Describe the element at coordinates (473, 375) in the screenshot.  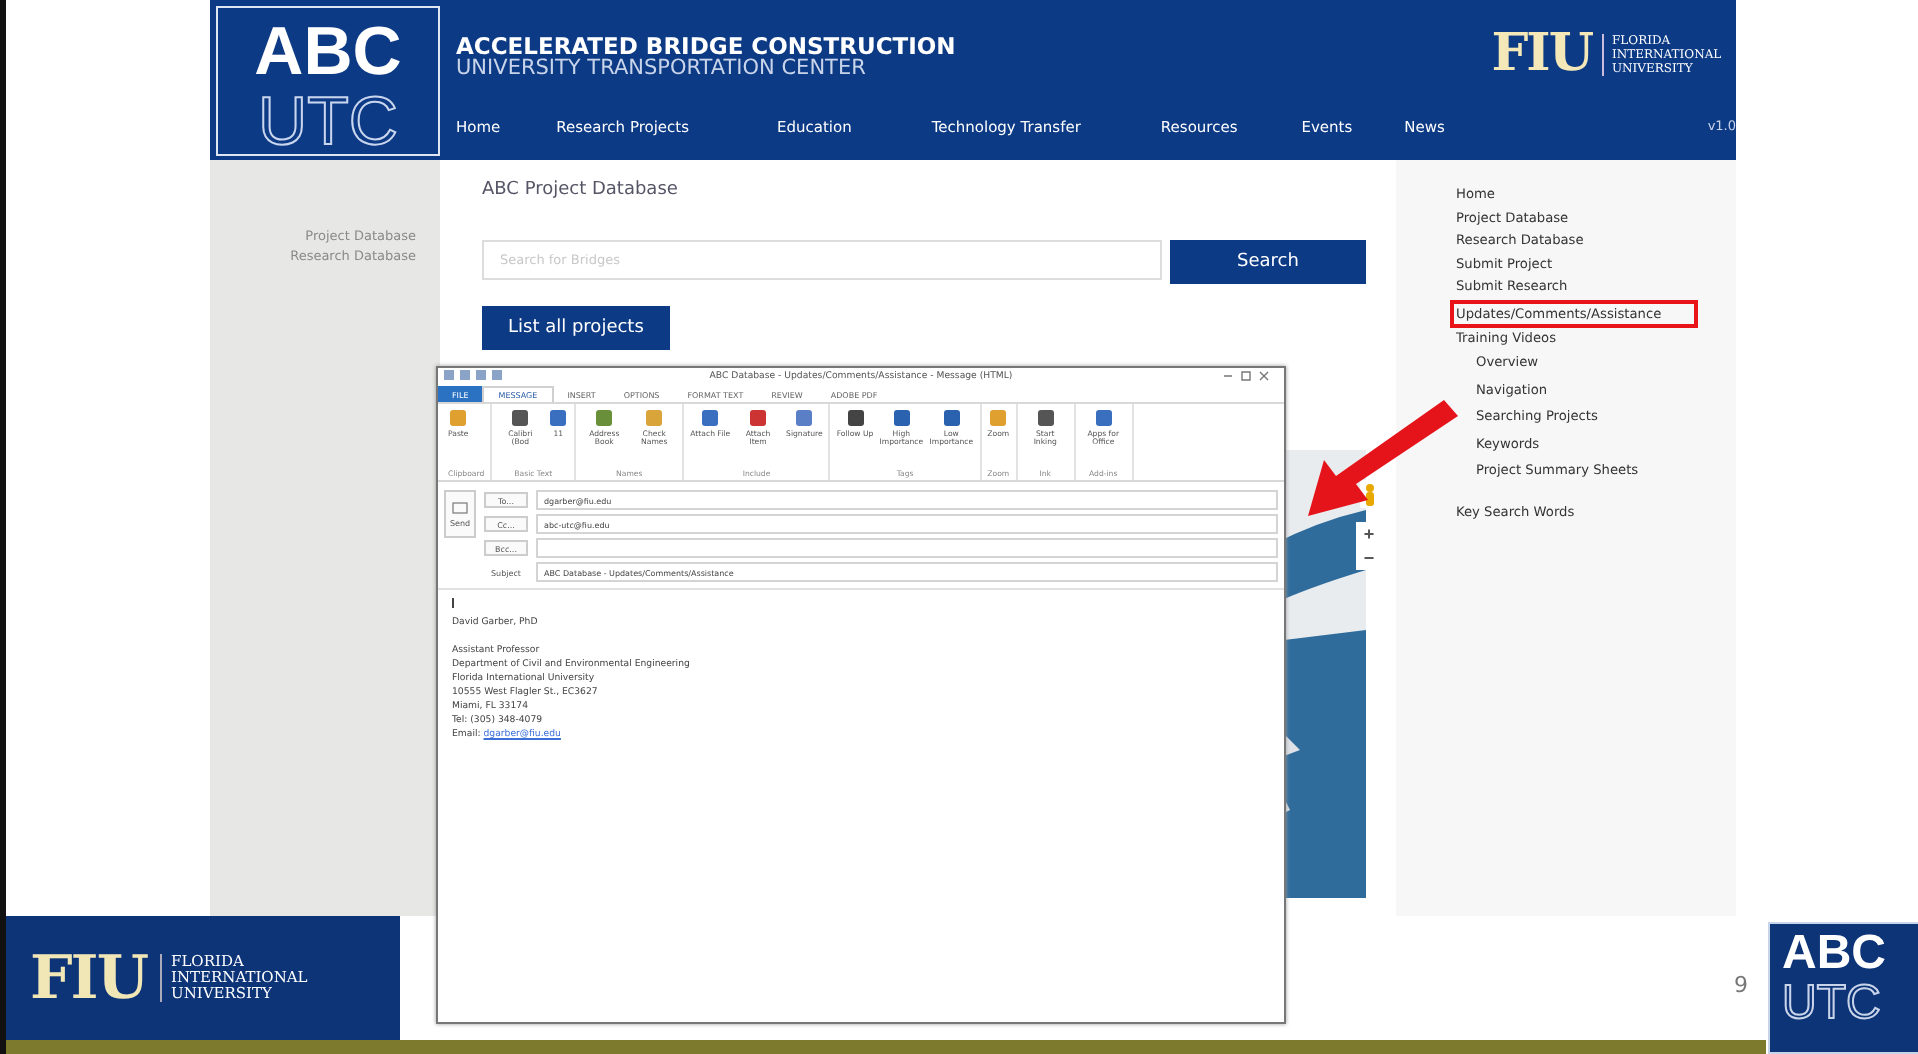
I see `quick-access-icon` at that location.